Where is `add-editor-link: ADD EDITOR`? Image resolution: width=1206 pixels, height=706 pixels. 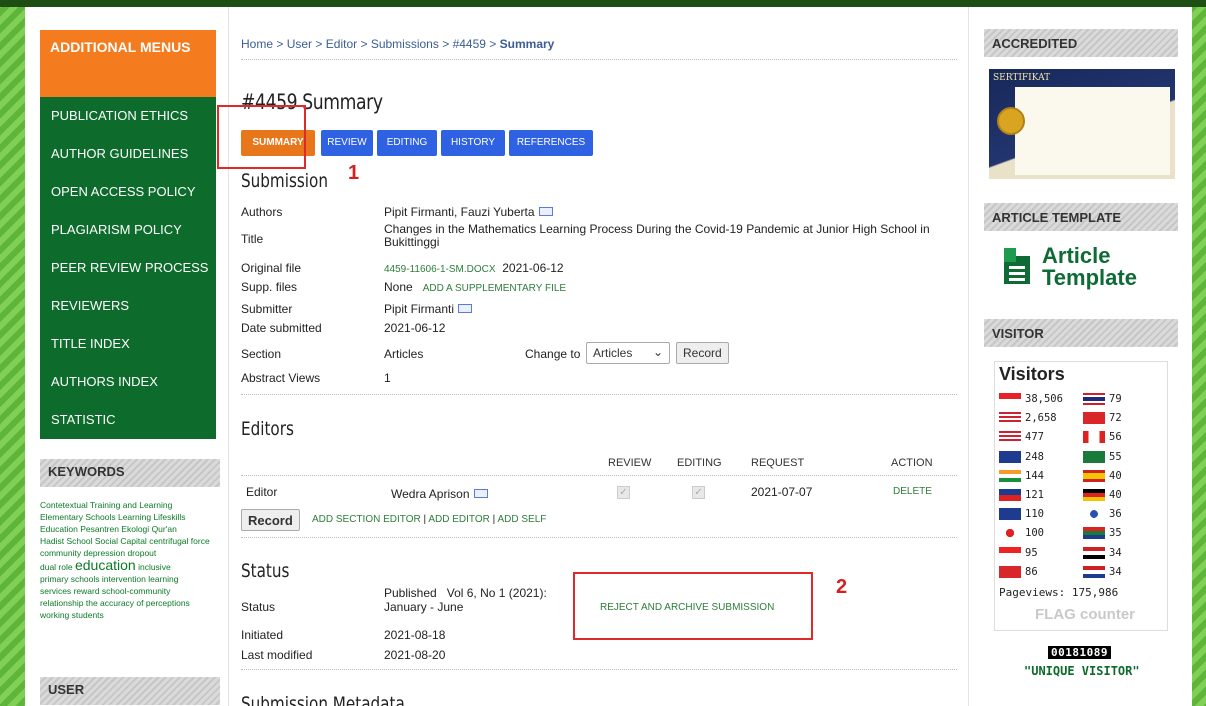 add-editor-link: ADD EDITOR is located at coordinates (459, 519).